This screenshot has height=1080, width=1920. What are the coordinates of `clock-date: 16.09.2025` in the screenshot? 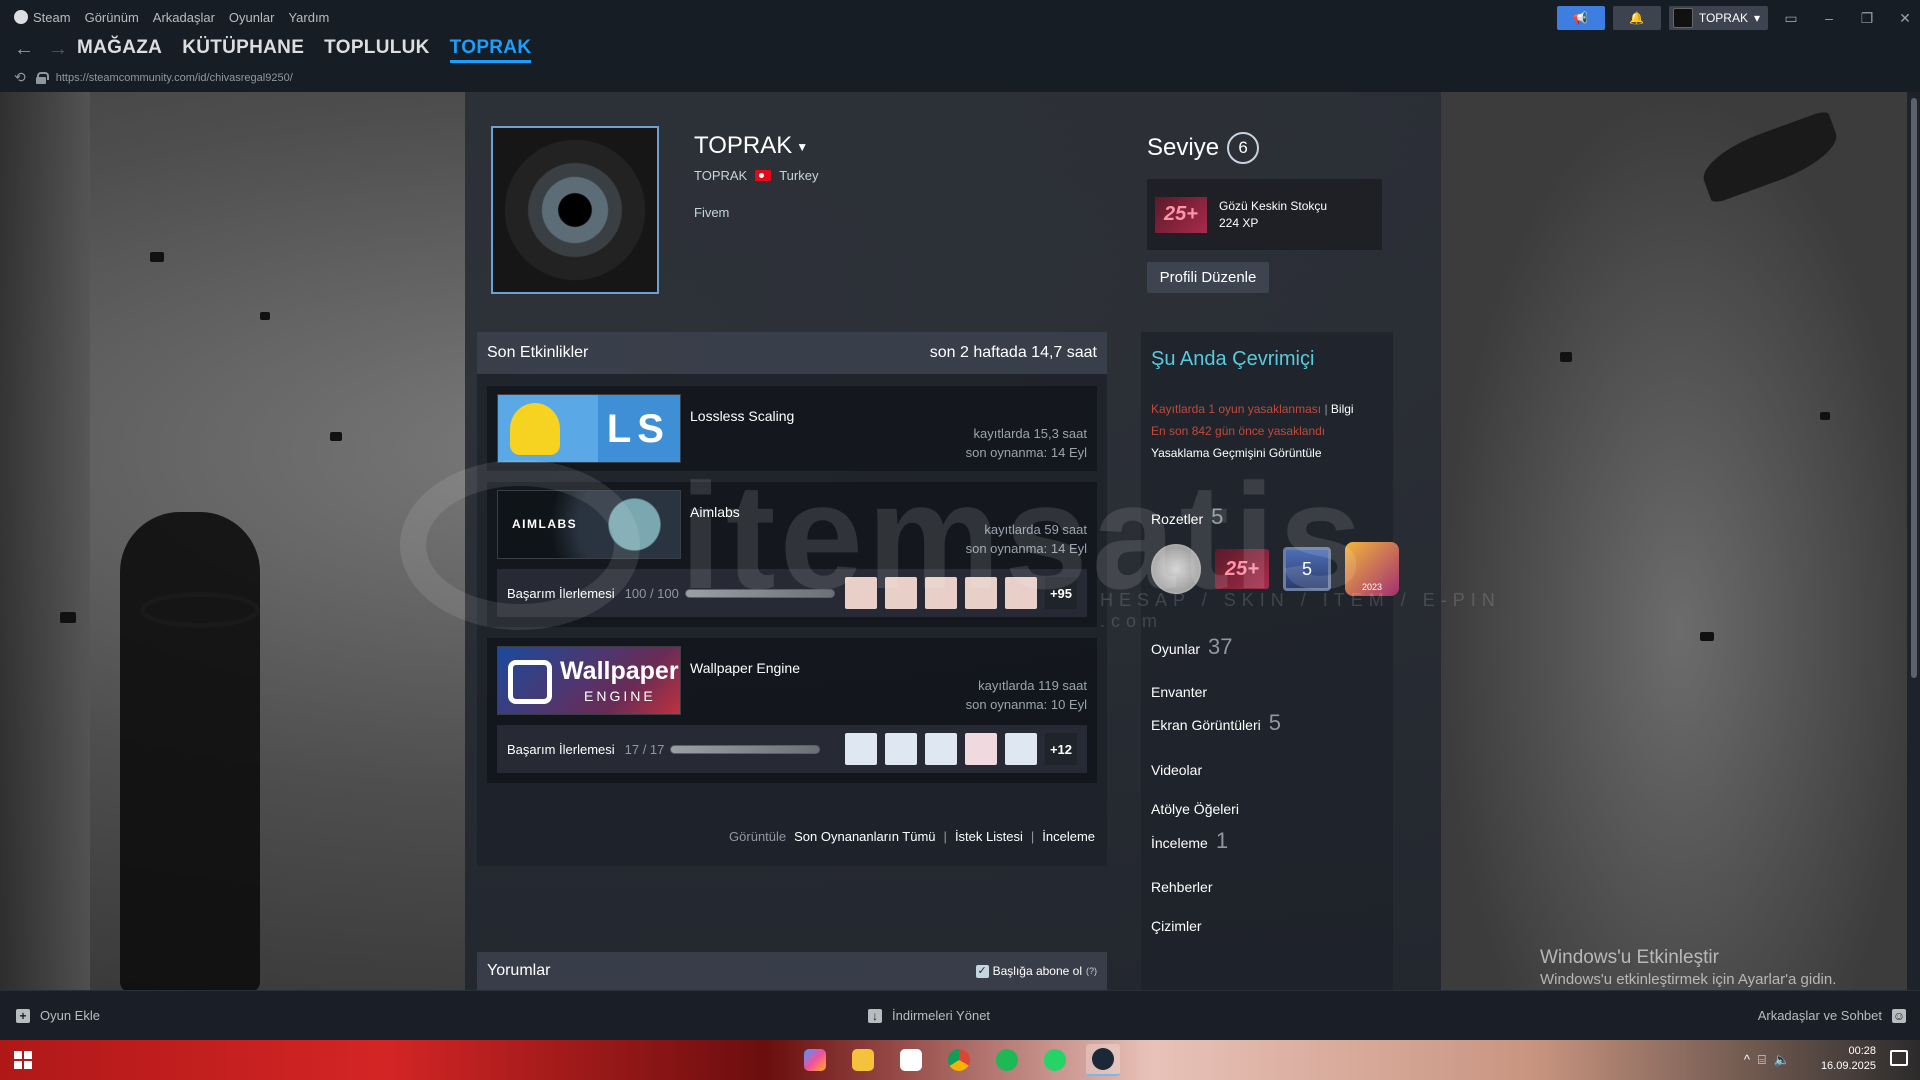 It's located at (1848, 1066).